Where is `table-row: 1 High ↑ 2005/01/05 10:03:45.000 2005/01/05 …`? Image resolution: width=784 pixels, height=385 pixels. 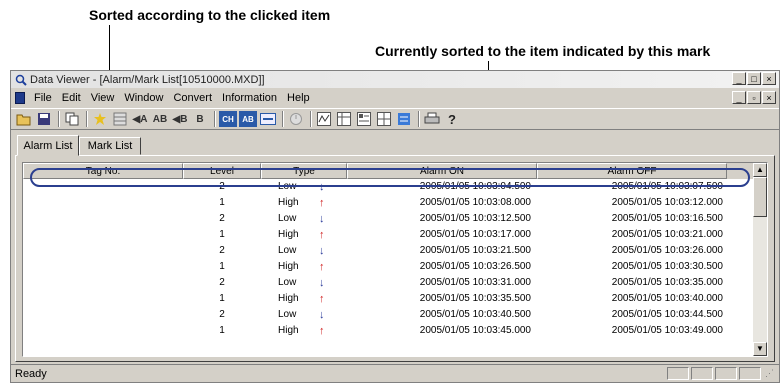 table-row: 1 High ↑ 2005/01/05 10:03:45.000 2005/01/05 … is located at coordinates (388, 331).